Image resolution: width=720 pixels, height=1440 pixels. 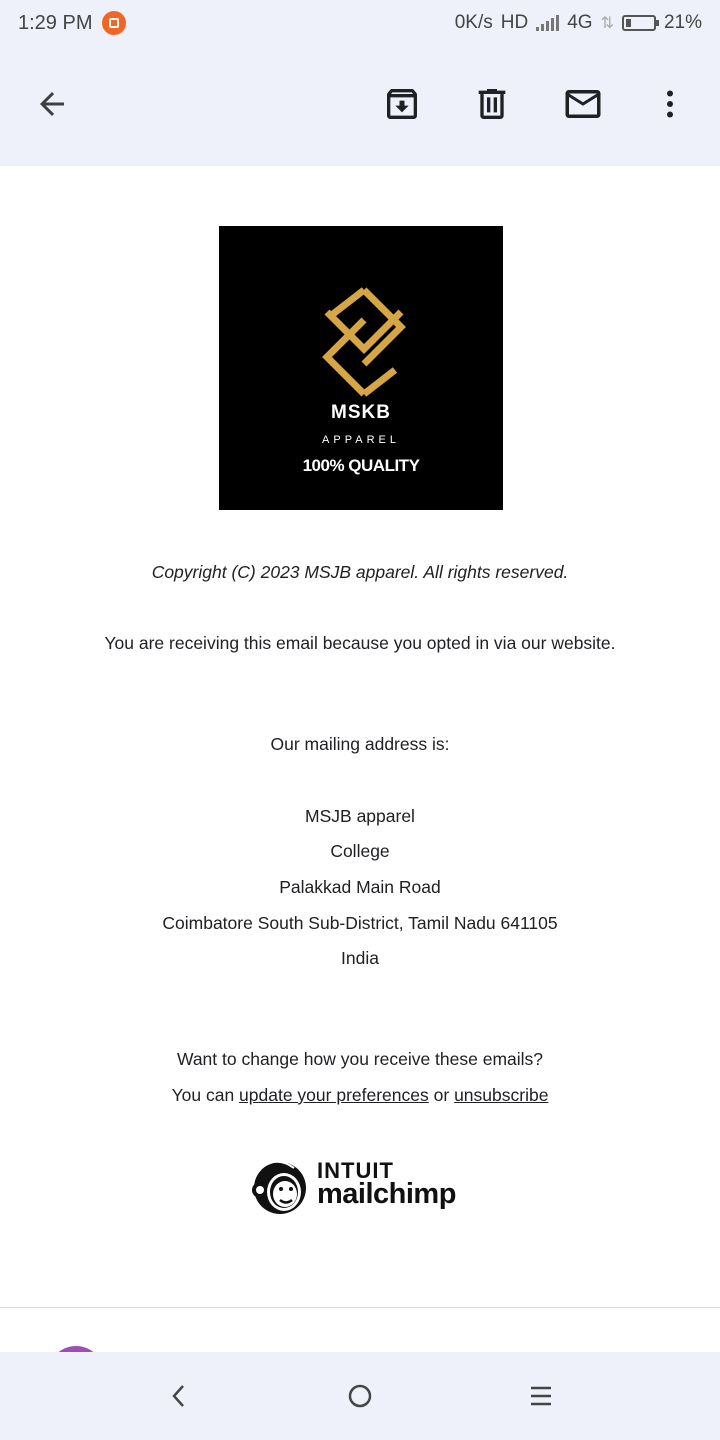 I want to click on signal-strength-icon, so click(x=548, y=23).